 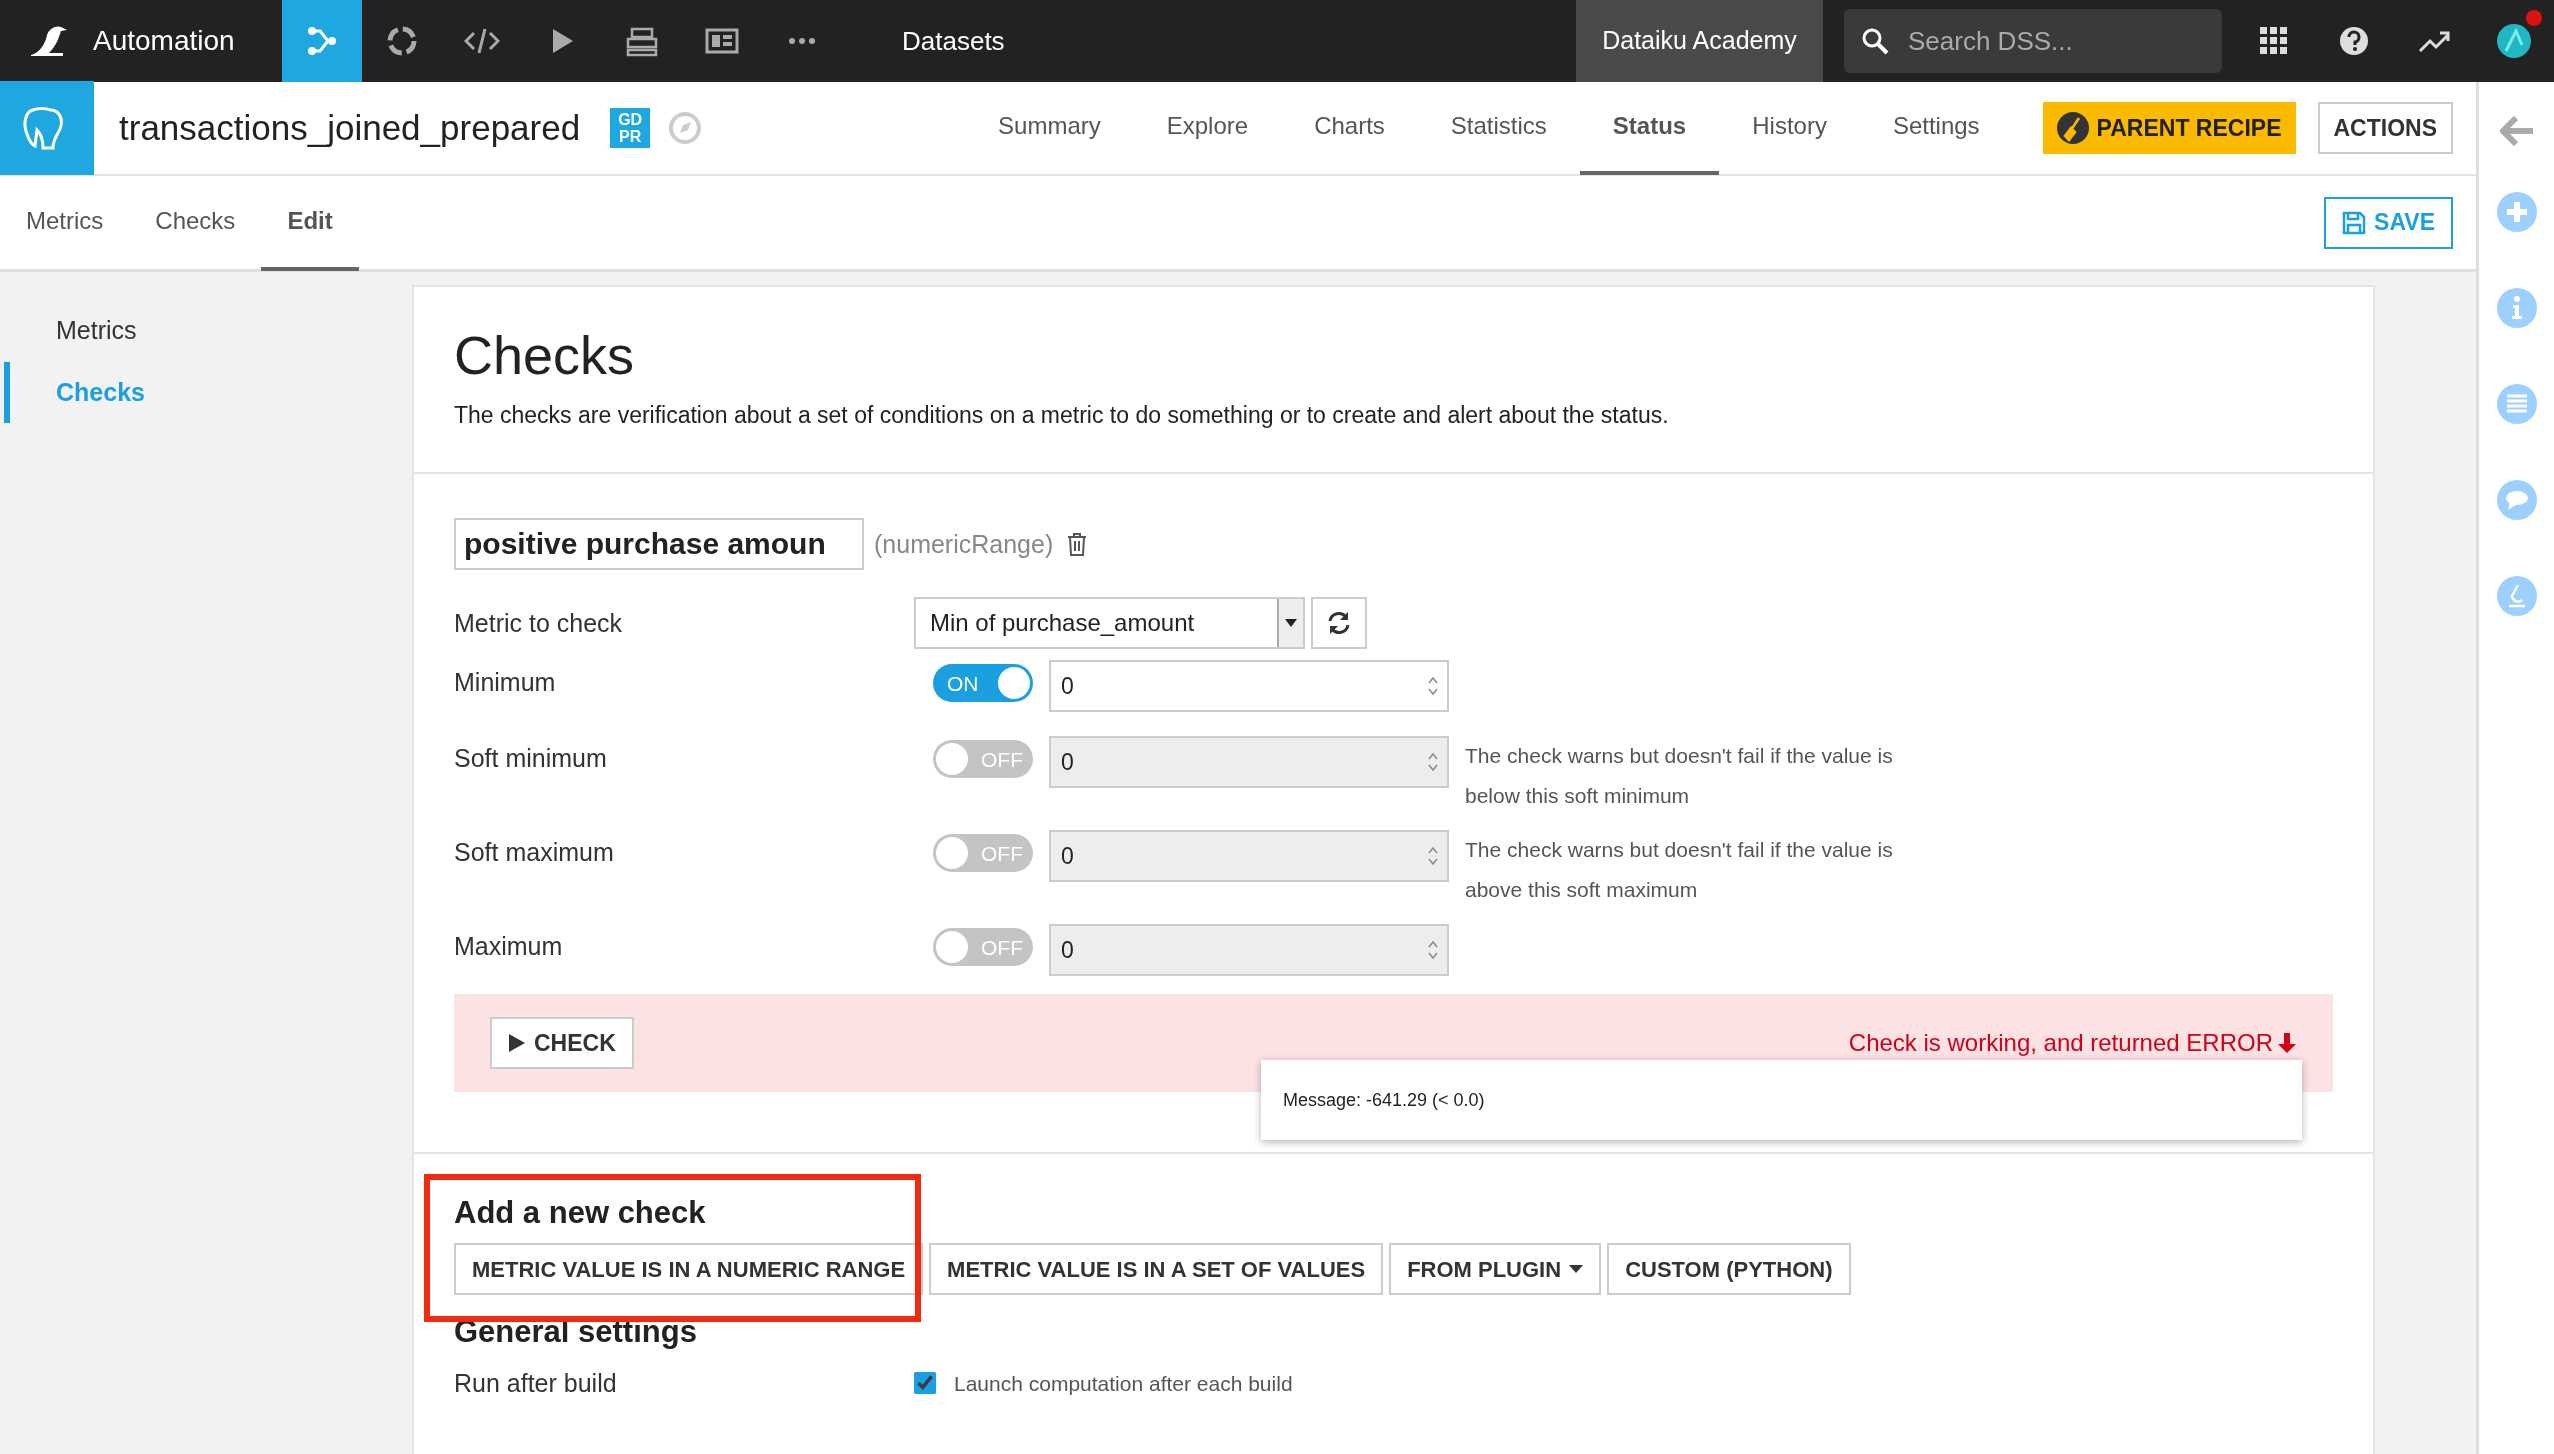 I want to click on project-name: Automation, so click(x=187, y=41).